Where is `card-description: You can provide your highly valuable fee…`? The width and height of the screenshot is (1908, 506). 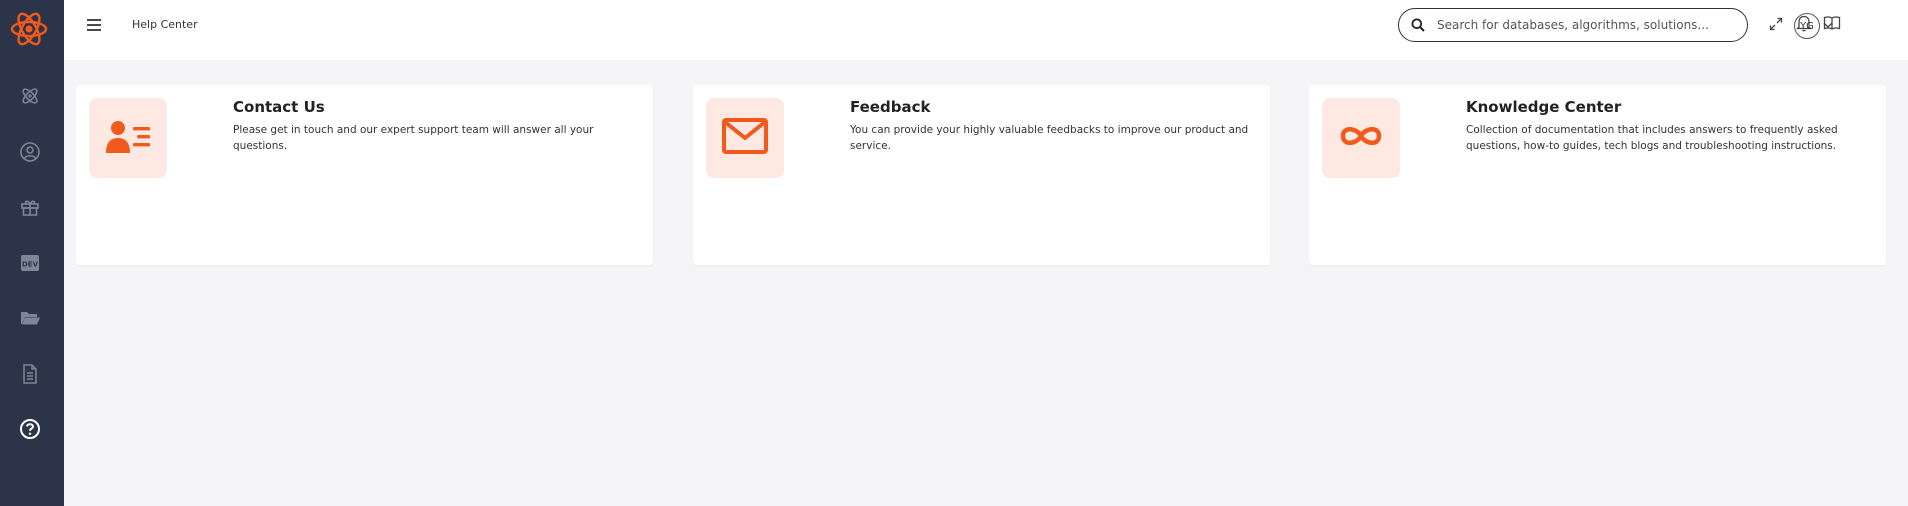 card-description: You can provide your highly valuable fee… is located at coordinates (1049, 138).